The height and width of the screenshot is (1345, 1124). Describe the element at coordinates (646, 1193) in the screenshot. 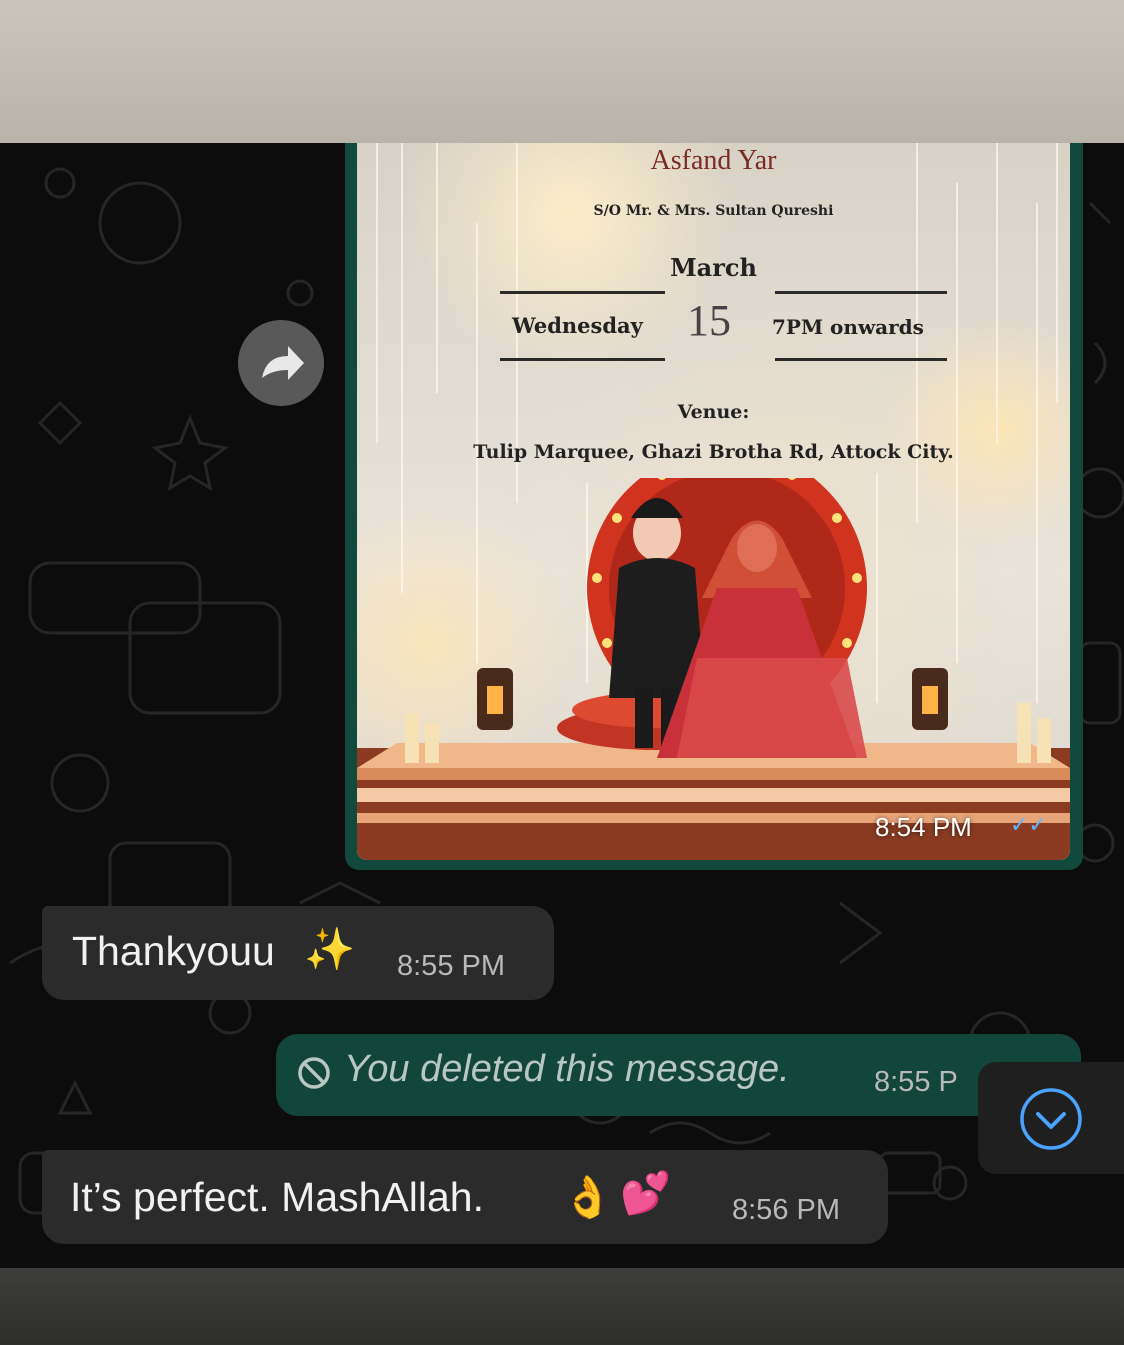

I see `two-hearts-emoji: 💕` at that location.